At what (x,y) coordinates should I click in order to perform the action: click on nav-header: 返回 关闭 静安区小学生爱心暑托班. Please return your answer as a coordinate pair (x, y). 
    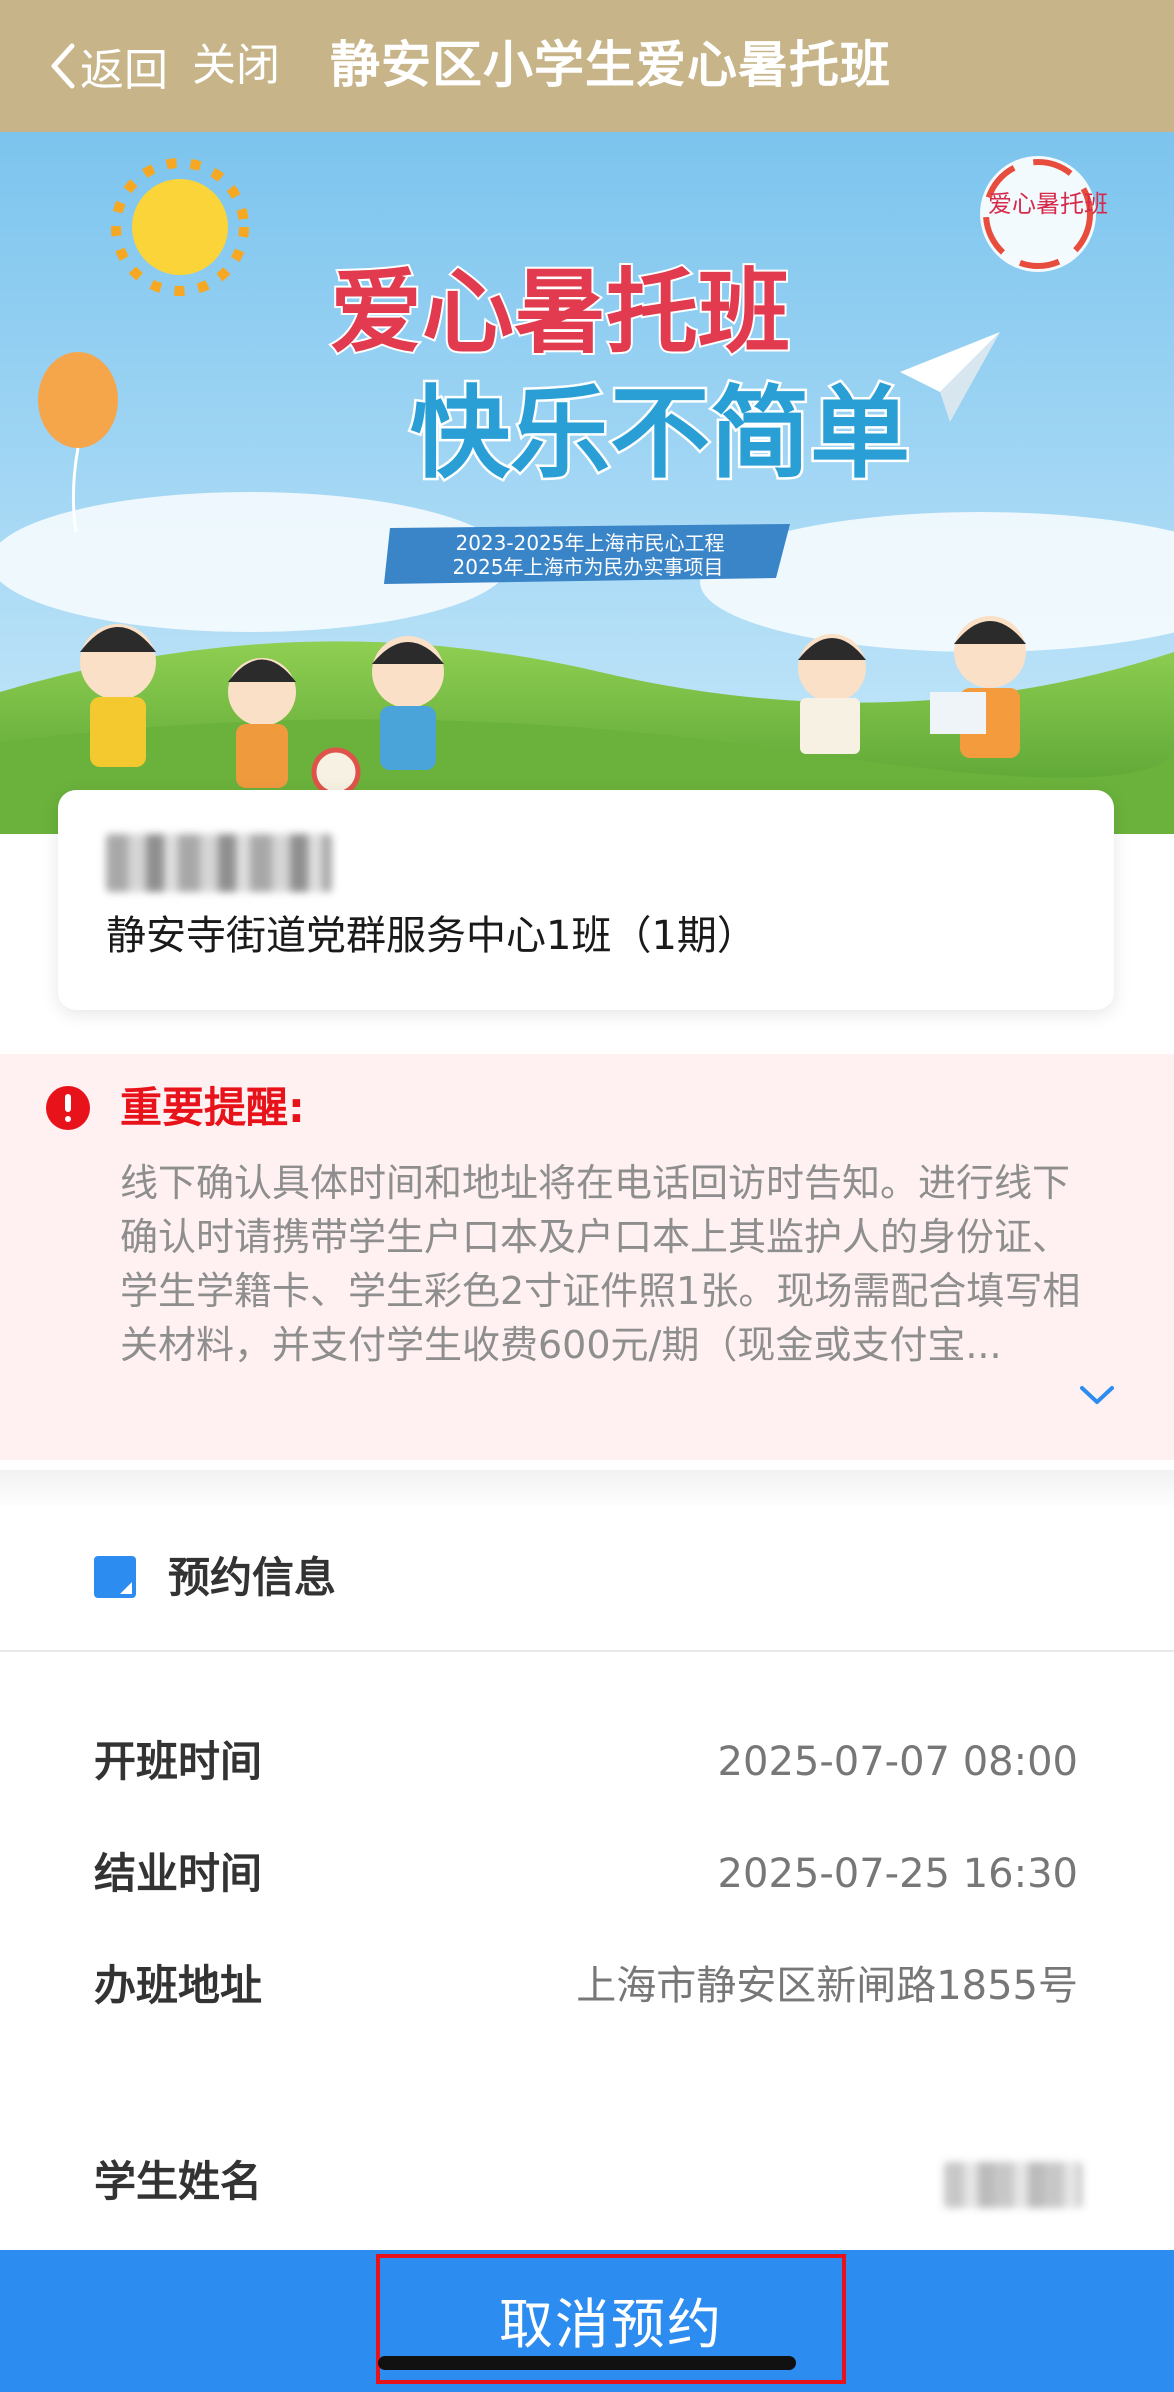
    Looking at the image, I should click on (587, 66).